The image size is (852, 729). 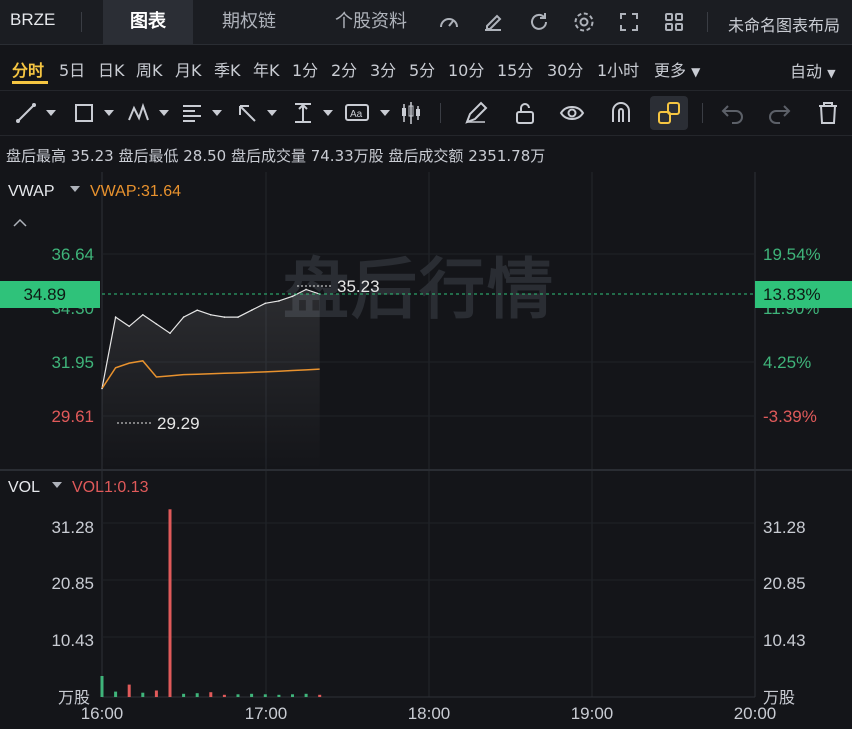 I want to click on watermark: 盘后行情, so click(x=419, y=289).